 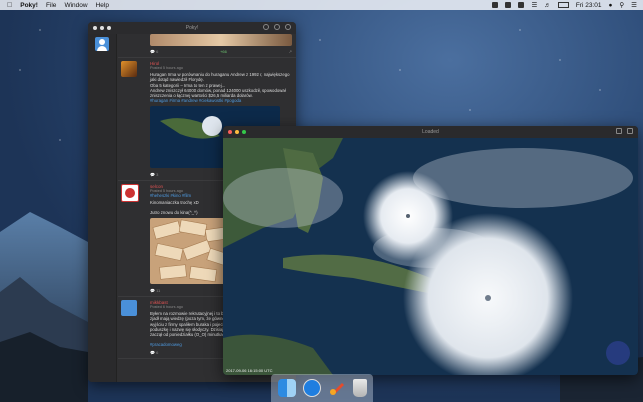 I want to click on menu-clock: Fri 23:01, so click(x=589, y=5).